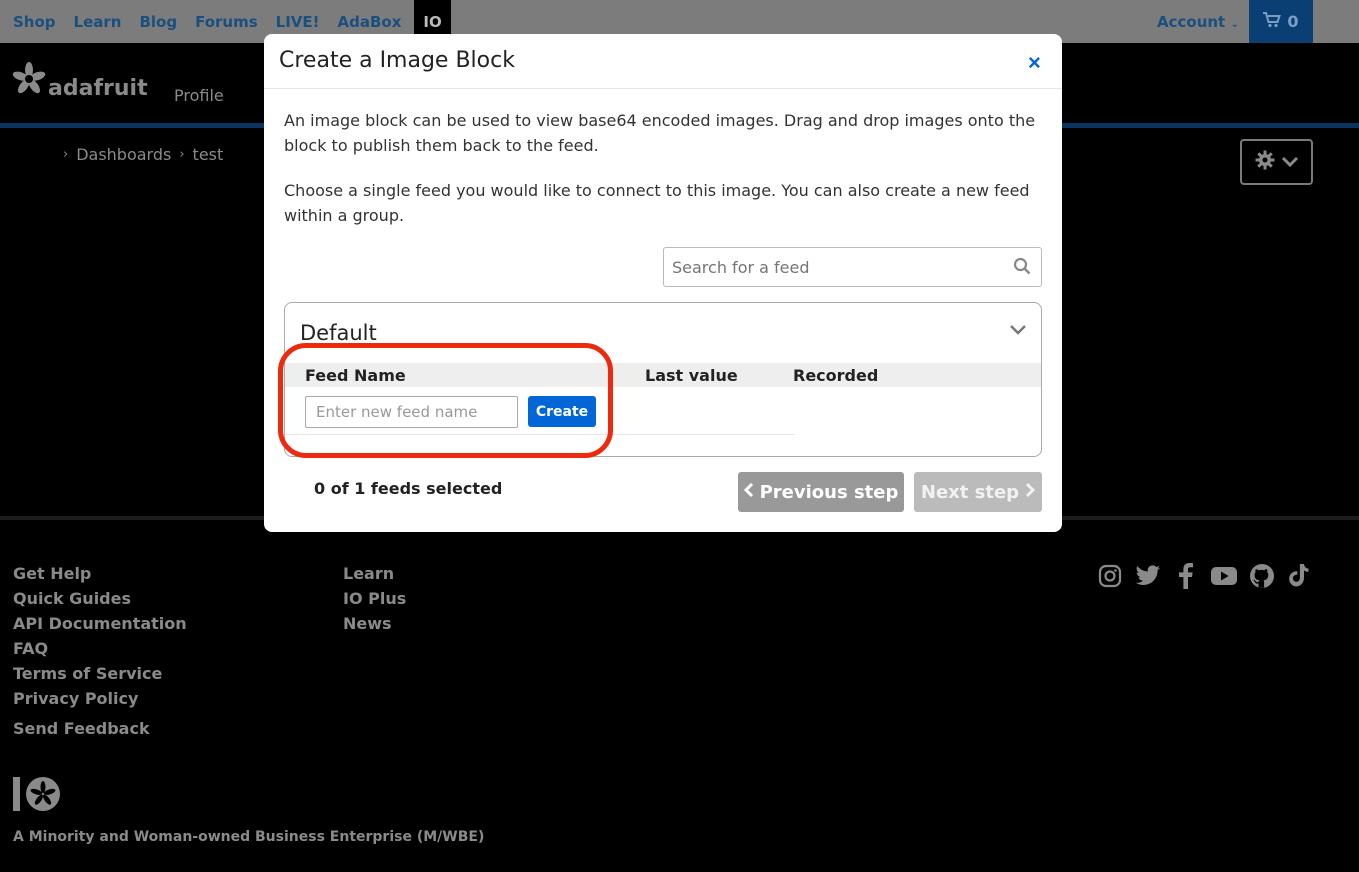 The height and width of the screenshot is (872, 1359). What do you see at coordinates (1224, 576) in the screenshot?
I see `youtube-icon` at bounding box center [1224, 576].